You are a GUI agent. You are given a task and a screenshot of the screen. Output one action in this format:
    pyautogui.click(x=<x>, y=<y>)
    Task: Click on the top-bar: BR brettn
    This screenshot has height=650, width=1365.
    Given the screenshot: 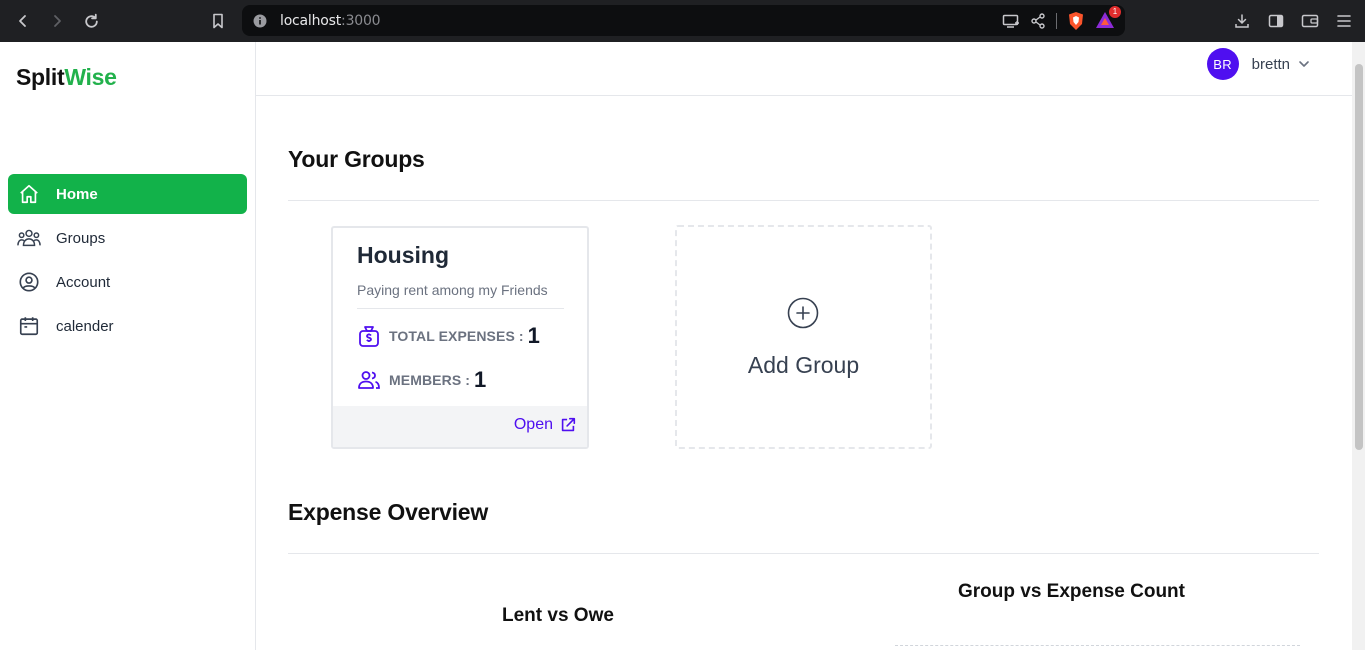 What is the action you would take?
    pyautogui.click(x=804, y=69)
    